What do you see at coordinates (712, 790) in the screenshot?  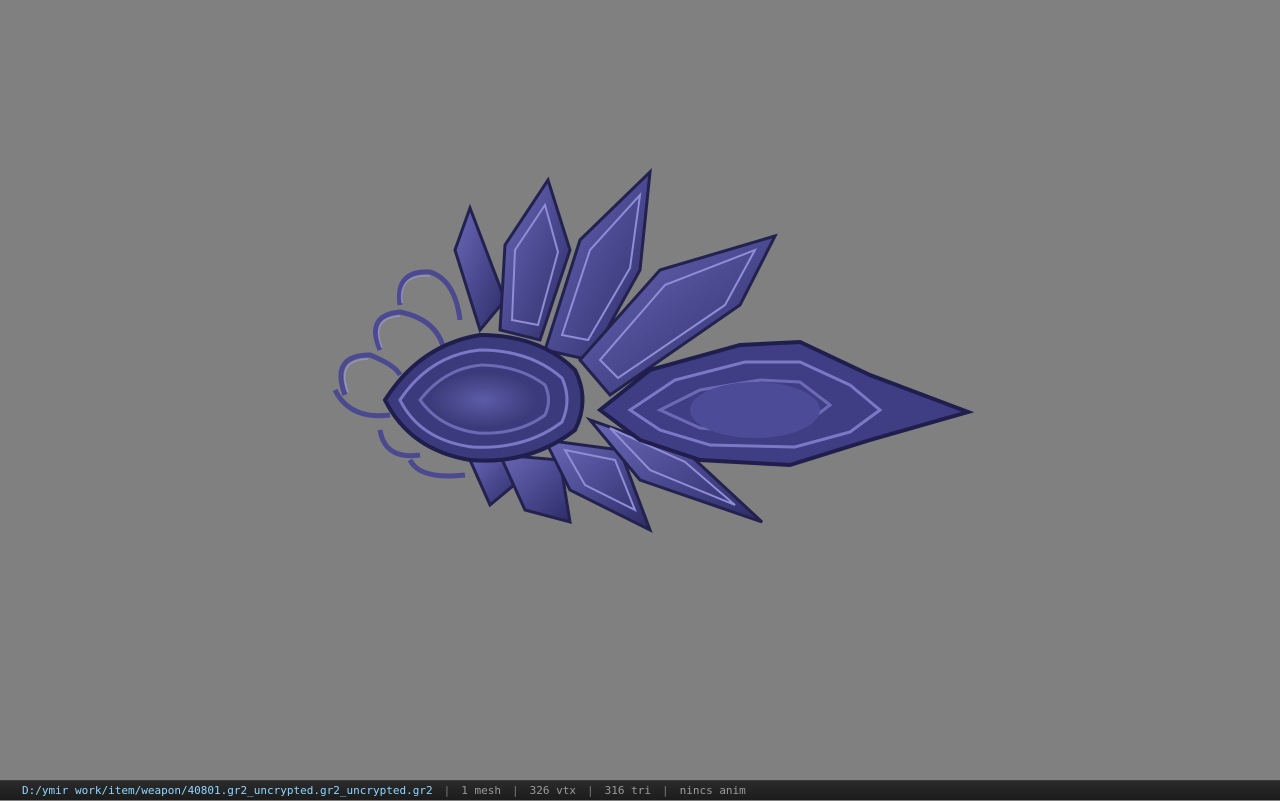 I see `anim-info: nincs anim` at bounding box center [712, 790].